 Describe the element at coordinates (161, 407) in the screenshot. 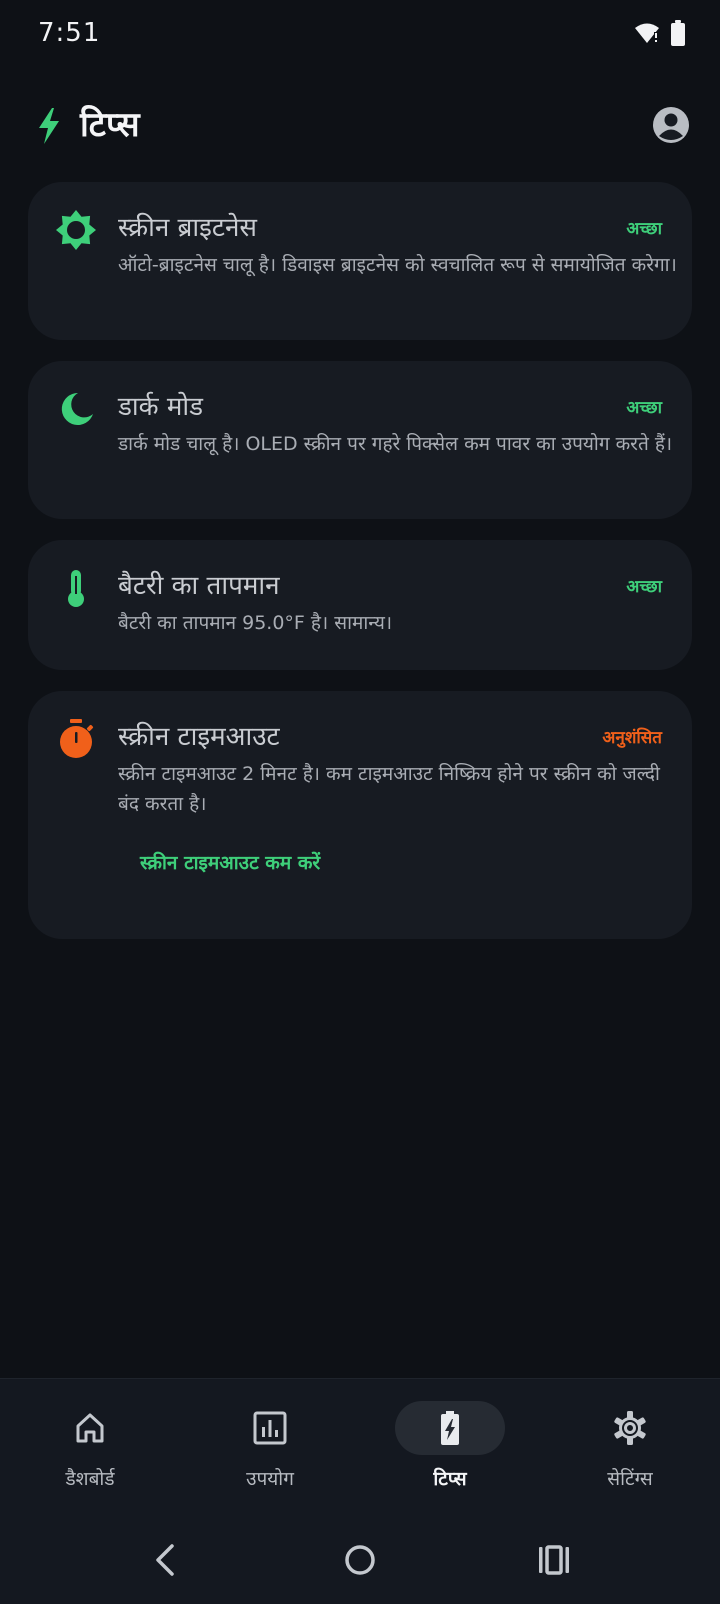

I see `tip-title: डार्क मोड` at that location.